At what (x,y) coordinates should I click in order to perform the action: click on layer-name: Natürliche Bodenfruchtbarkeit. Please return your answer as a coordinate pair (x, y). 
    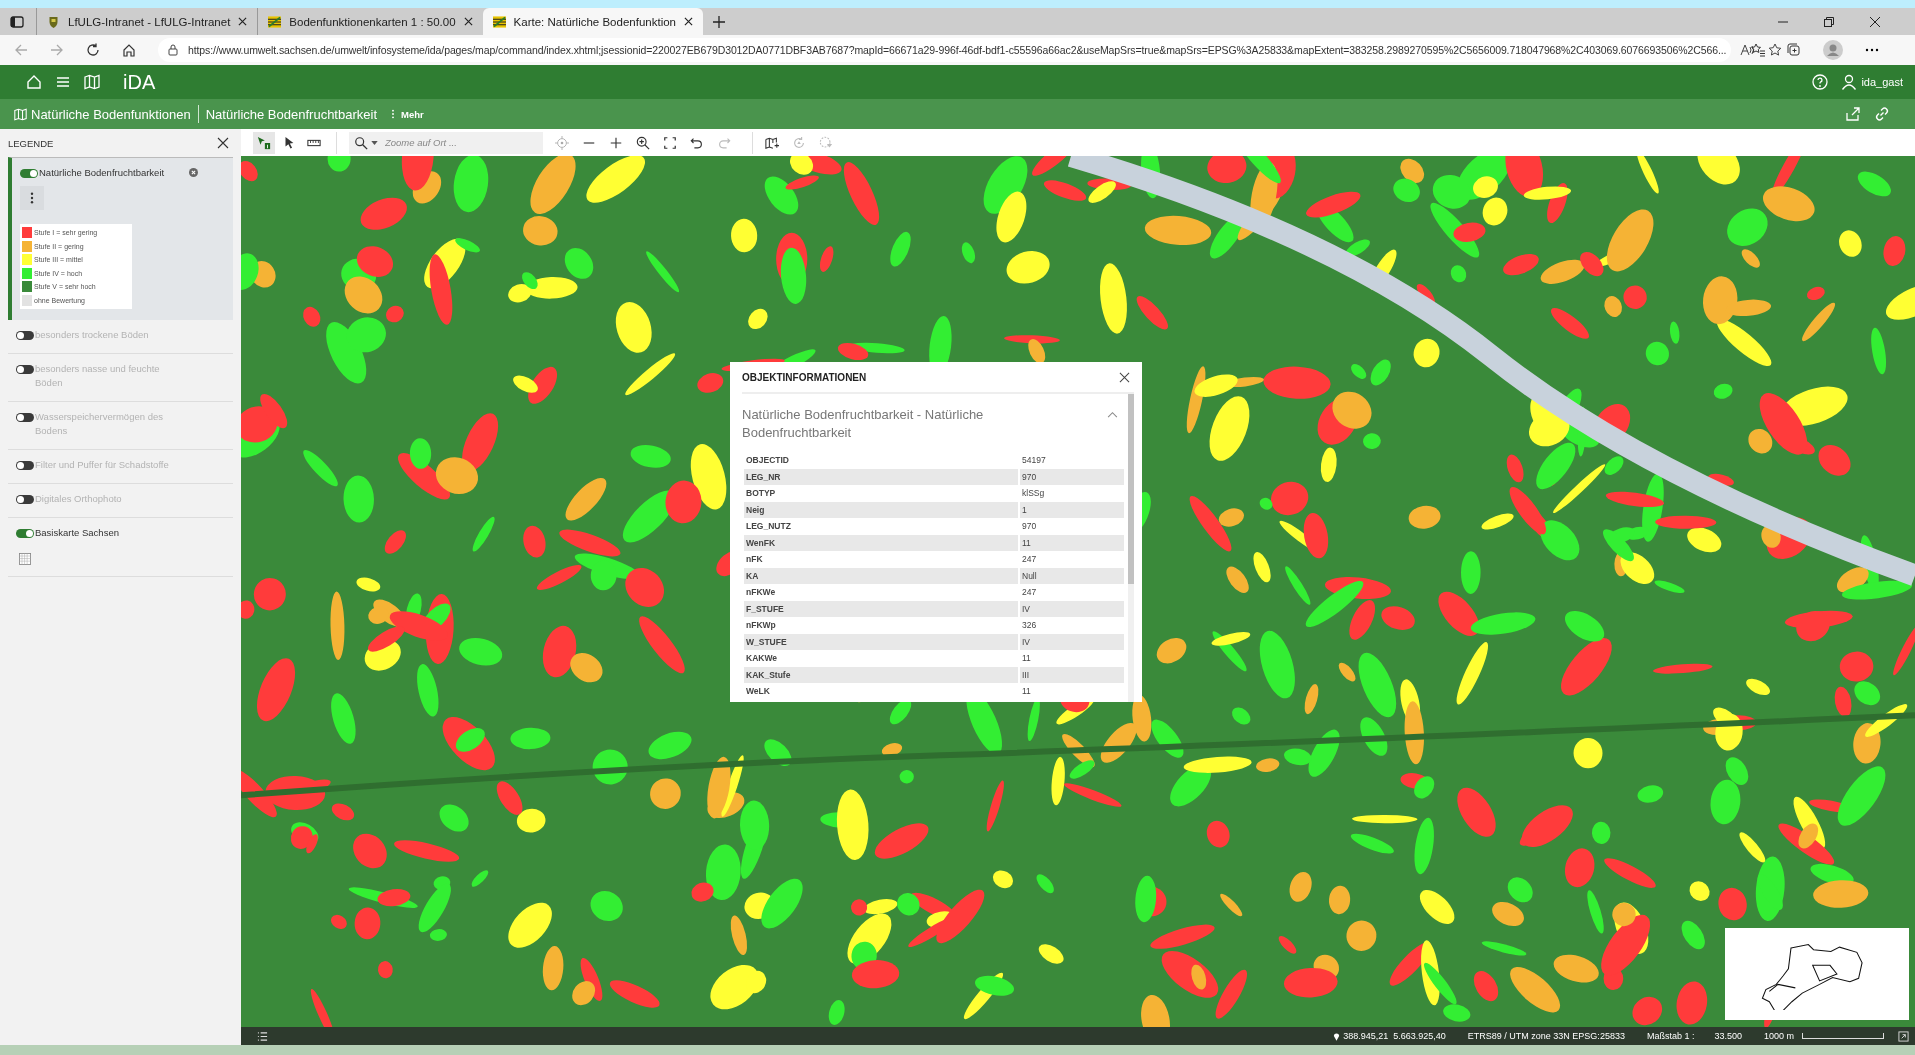
    Looking at the image, I should click on (102, 173).